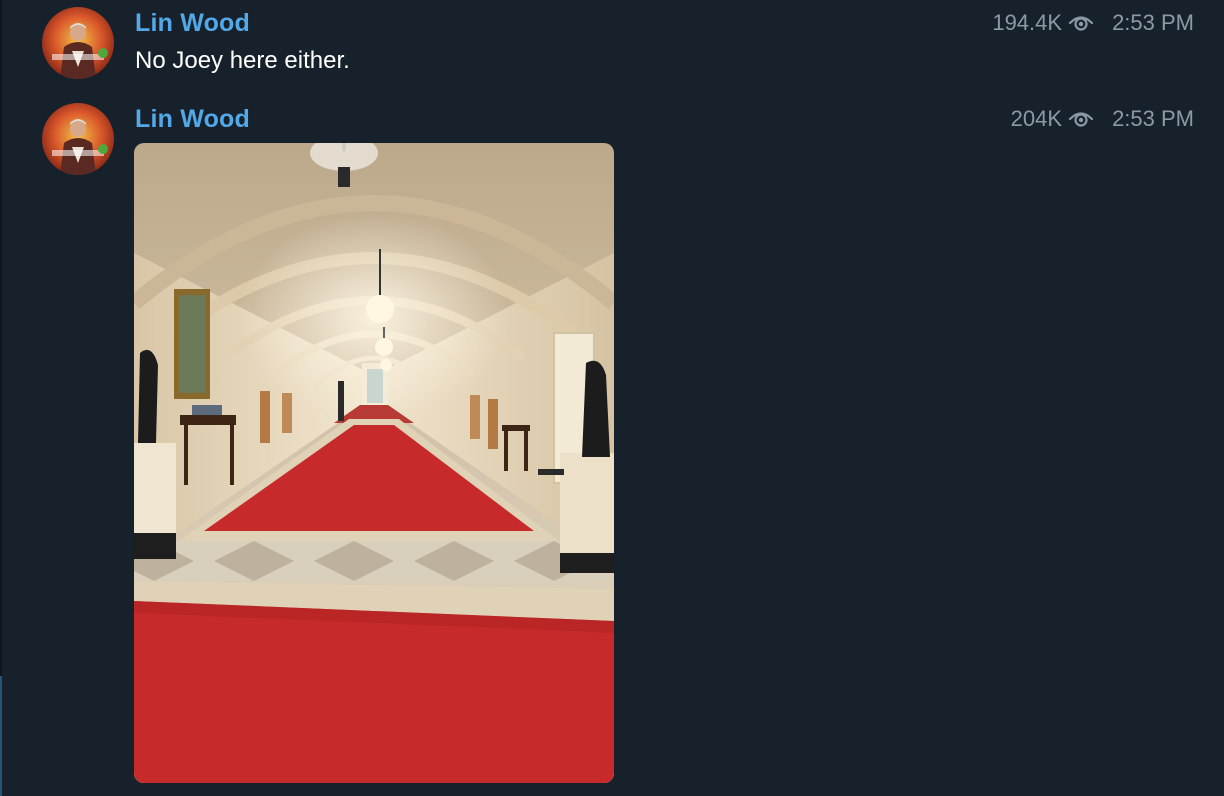 The height and width of the screenshot is (796, 1224). What do you see at coordinates (1027, 22) in the screenshot?
I see `view-count: 194.4K` at bounding box center [1027, 22].